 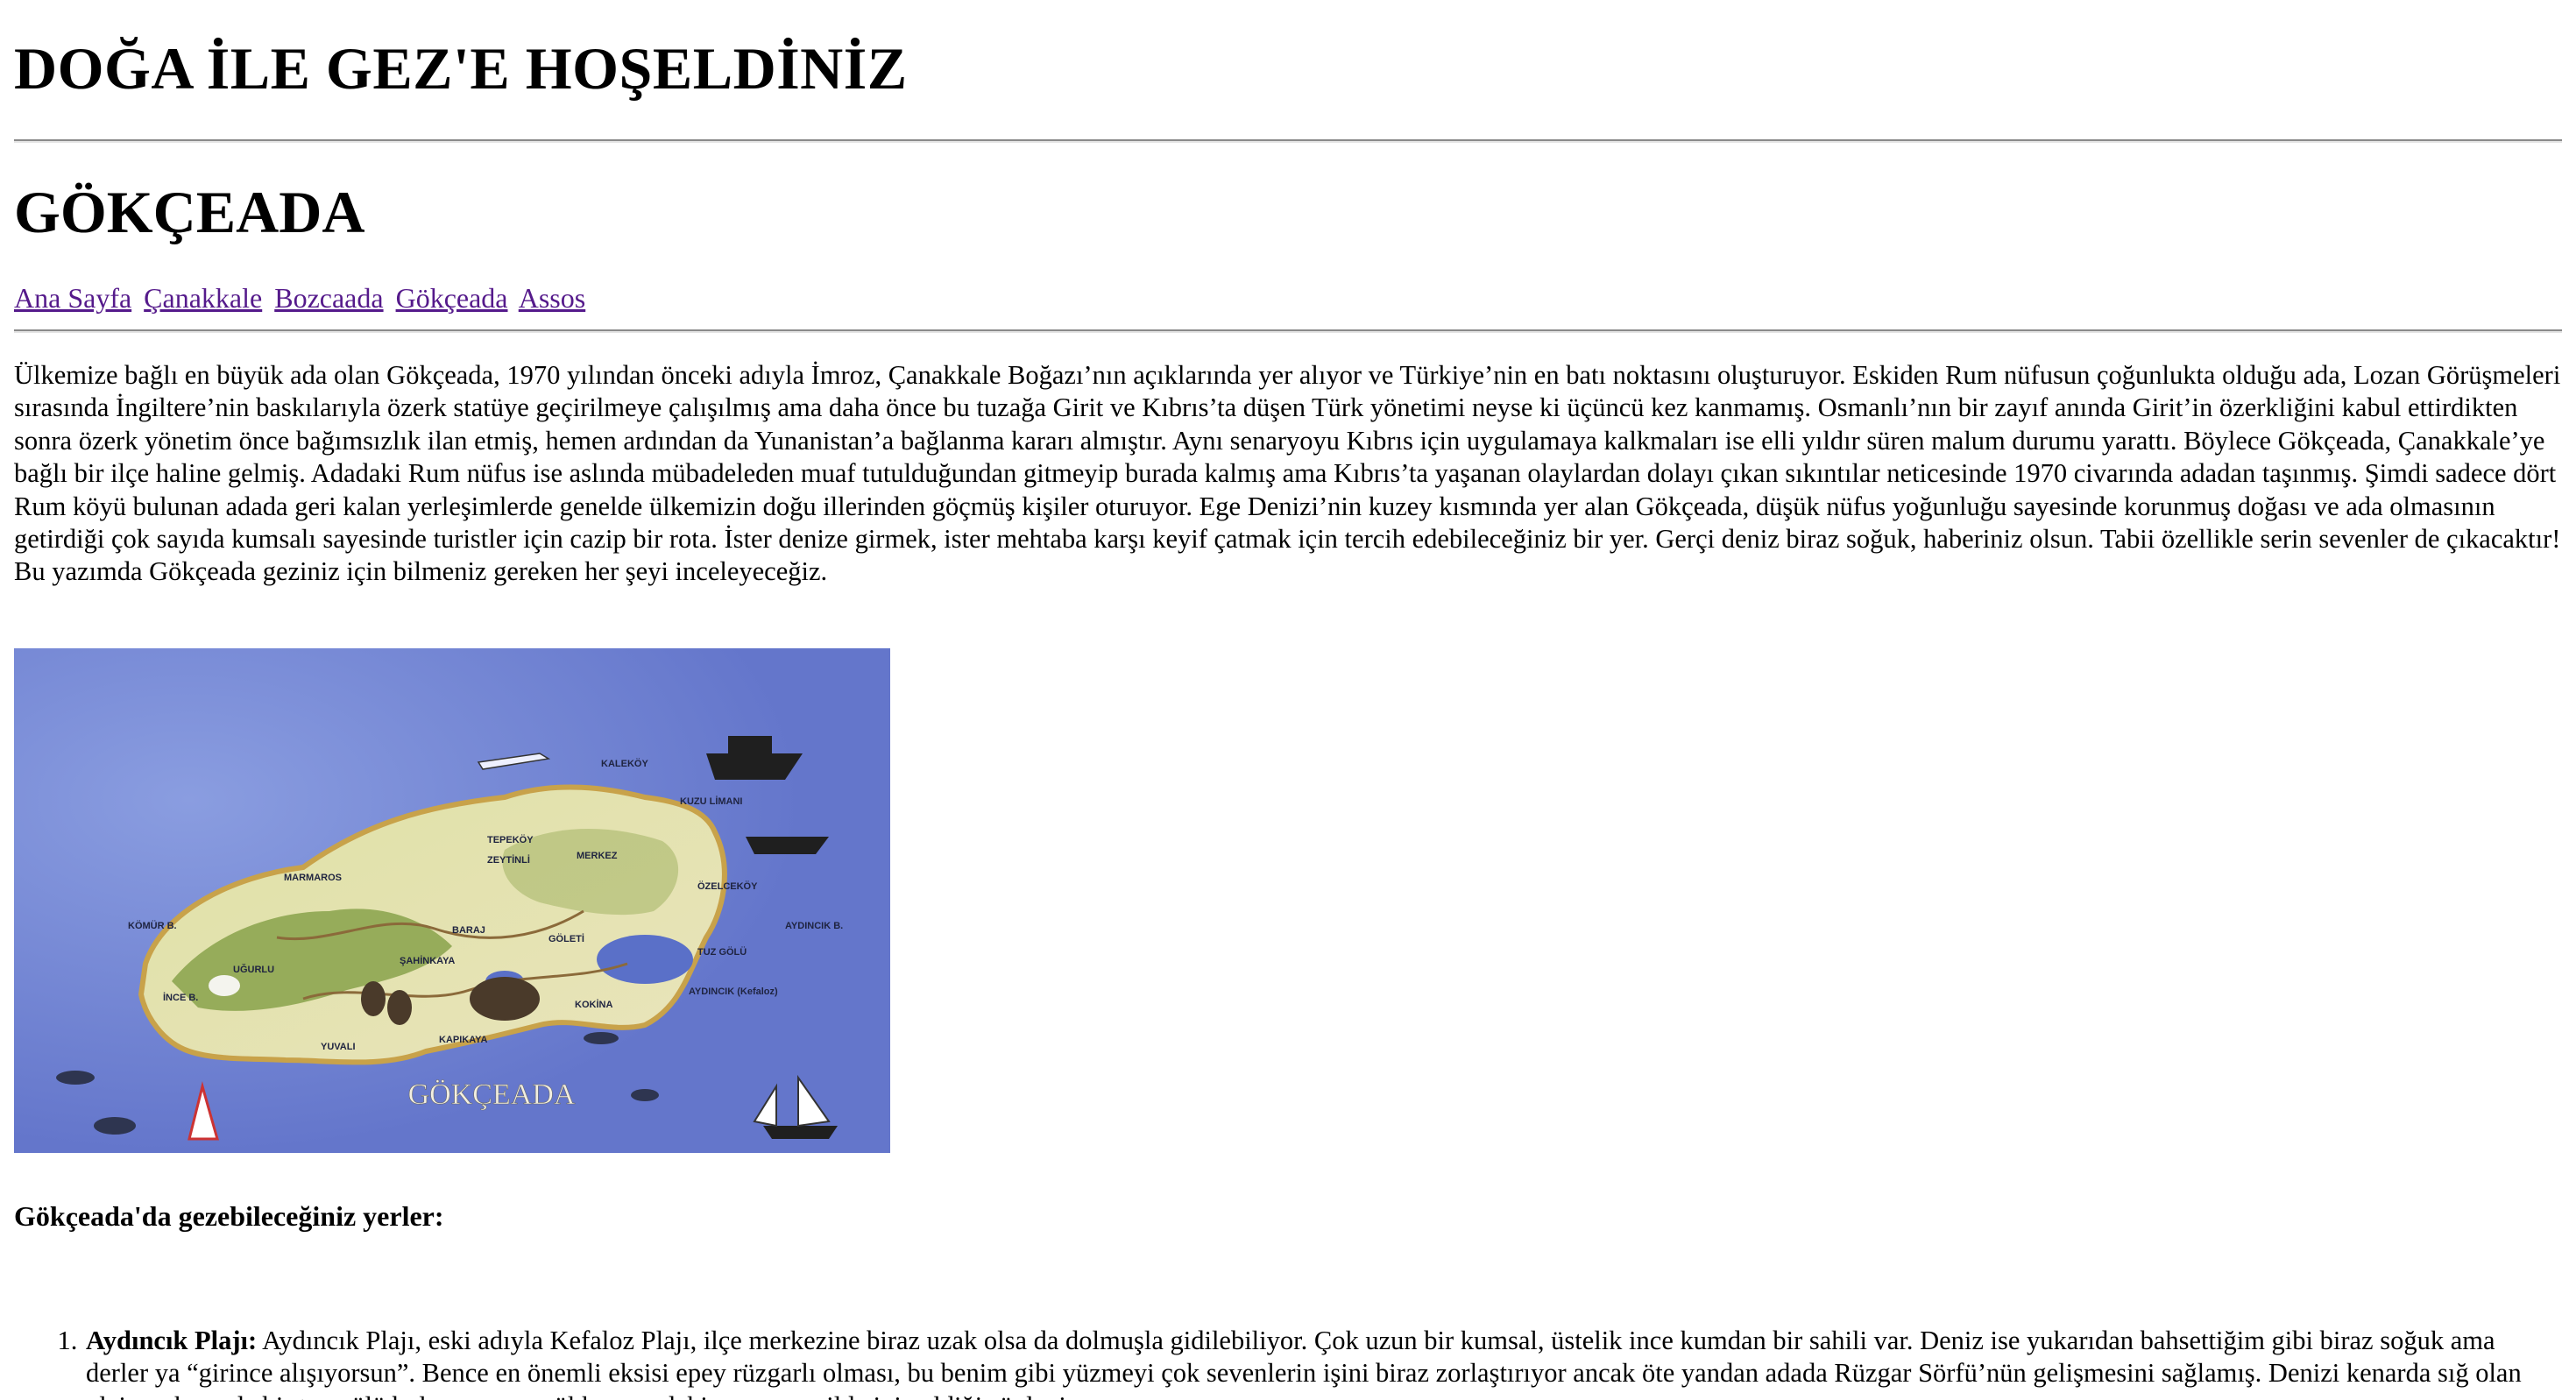 What do you see at coordinates (552, 298) in the screenshot?
I see `nav-link-assos: Assos` at bounding box center [552, 298].